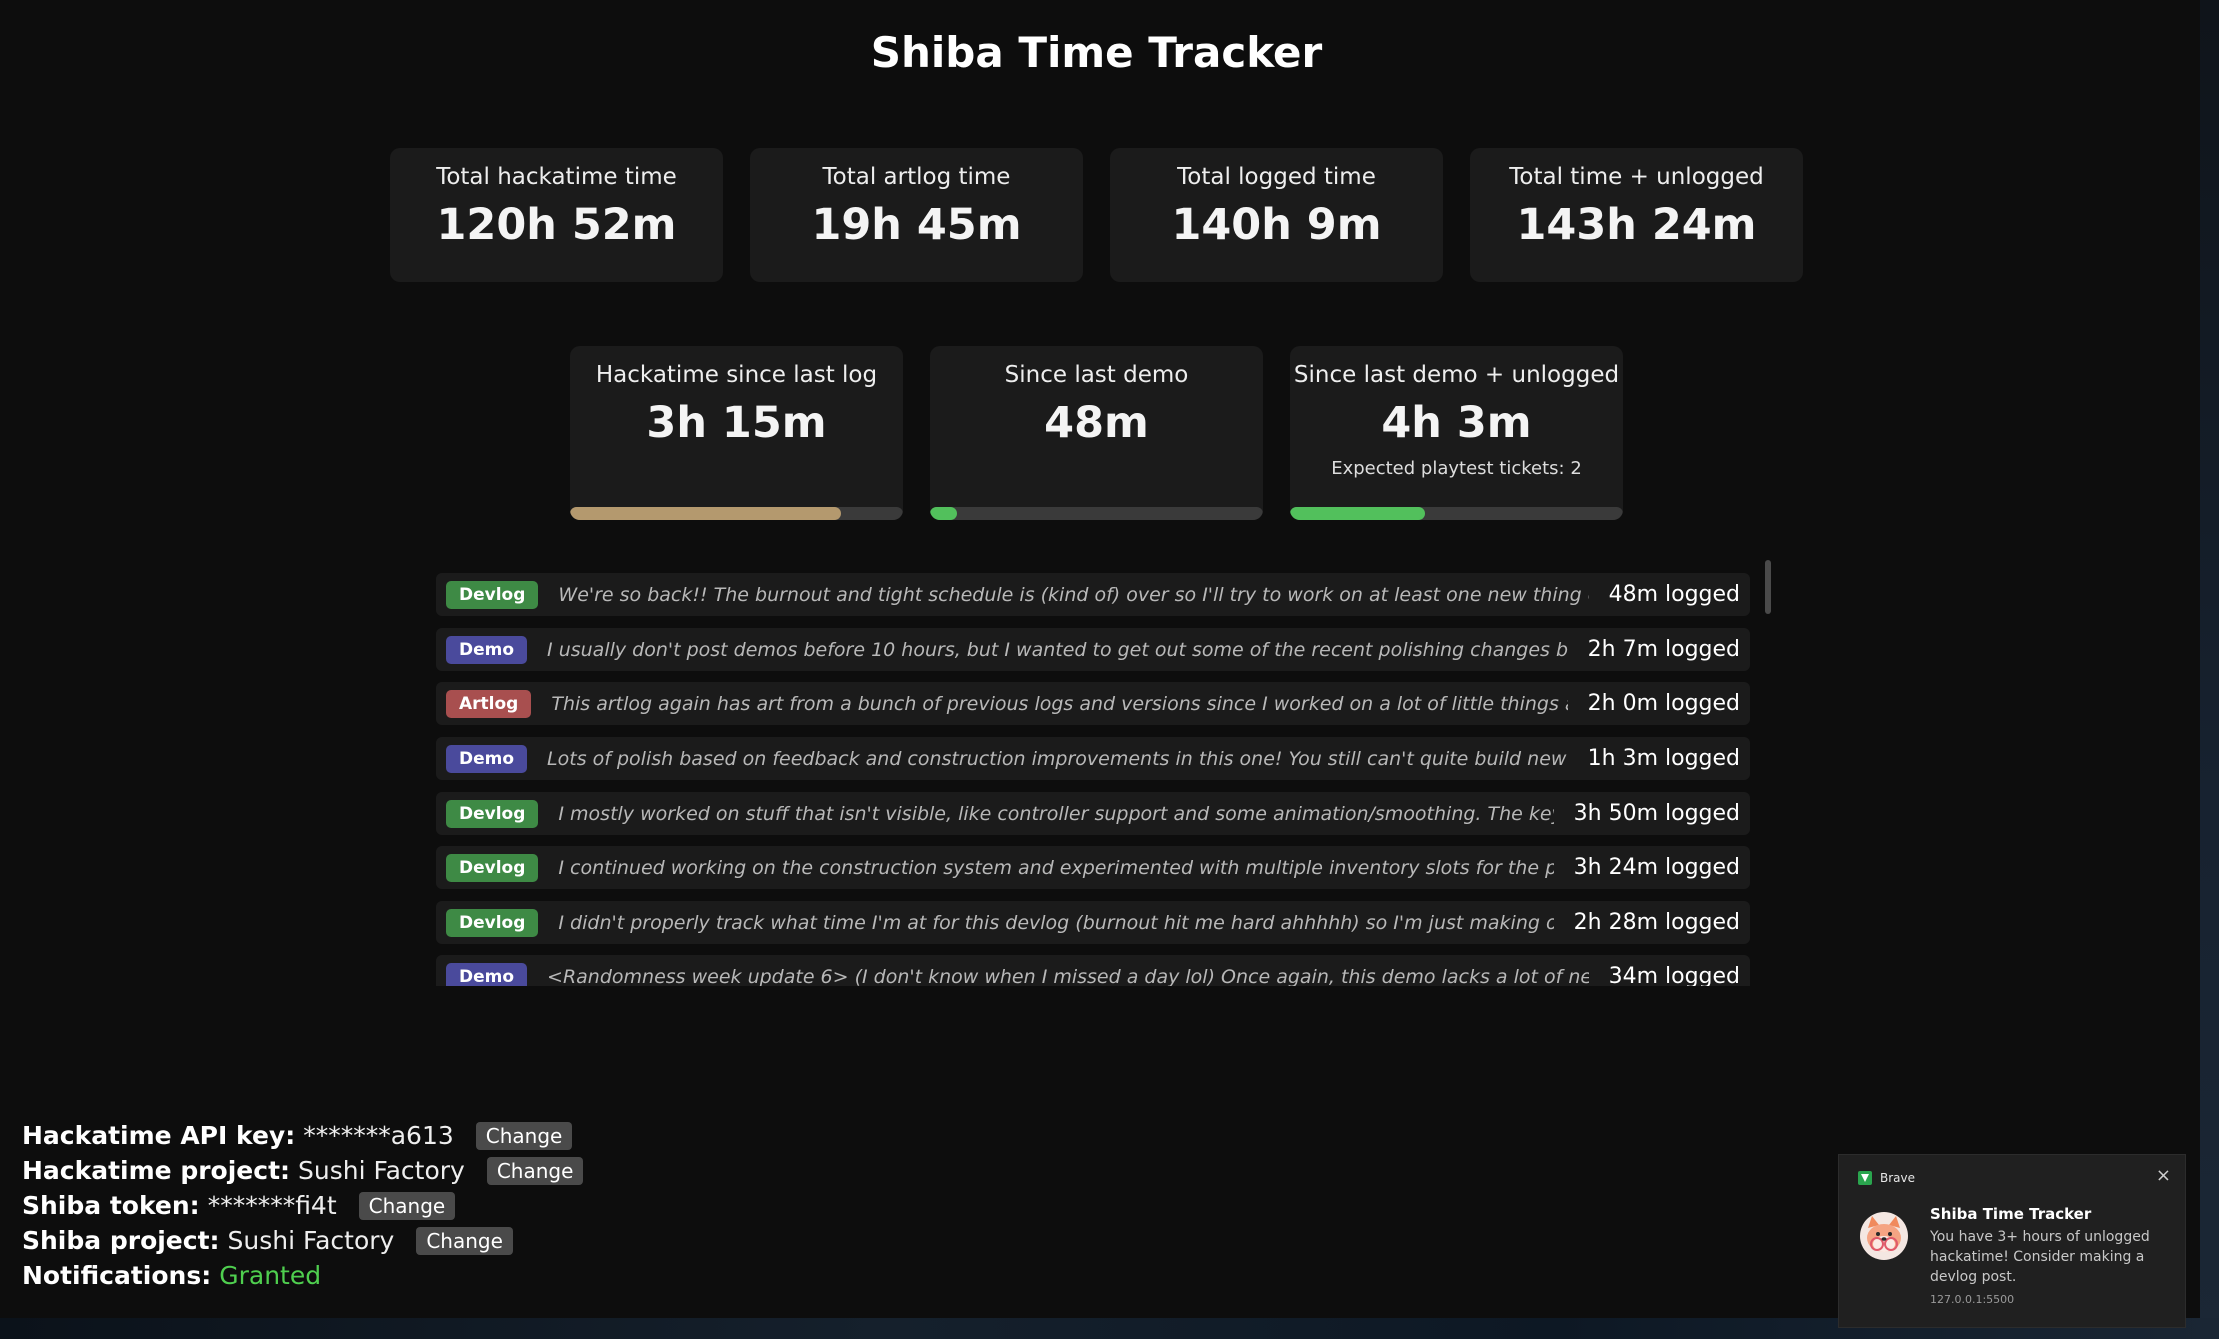 This screenshot has width=2219, height=1339. Describe the element at coordinates (489, 703) in the screenshot. I see `log-type-badge: Artlog` at that location.